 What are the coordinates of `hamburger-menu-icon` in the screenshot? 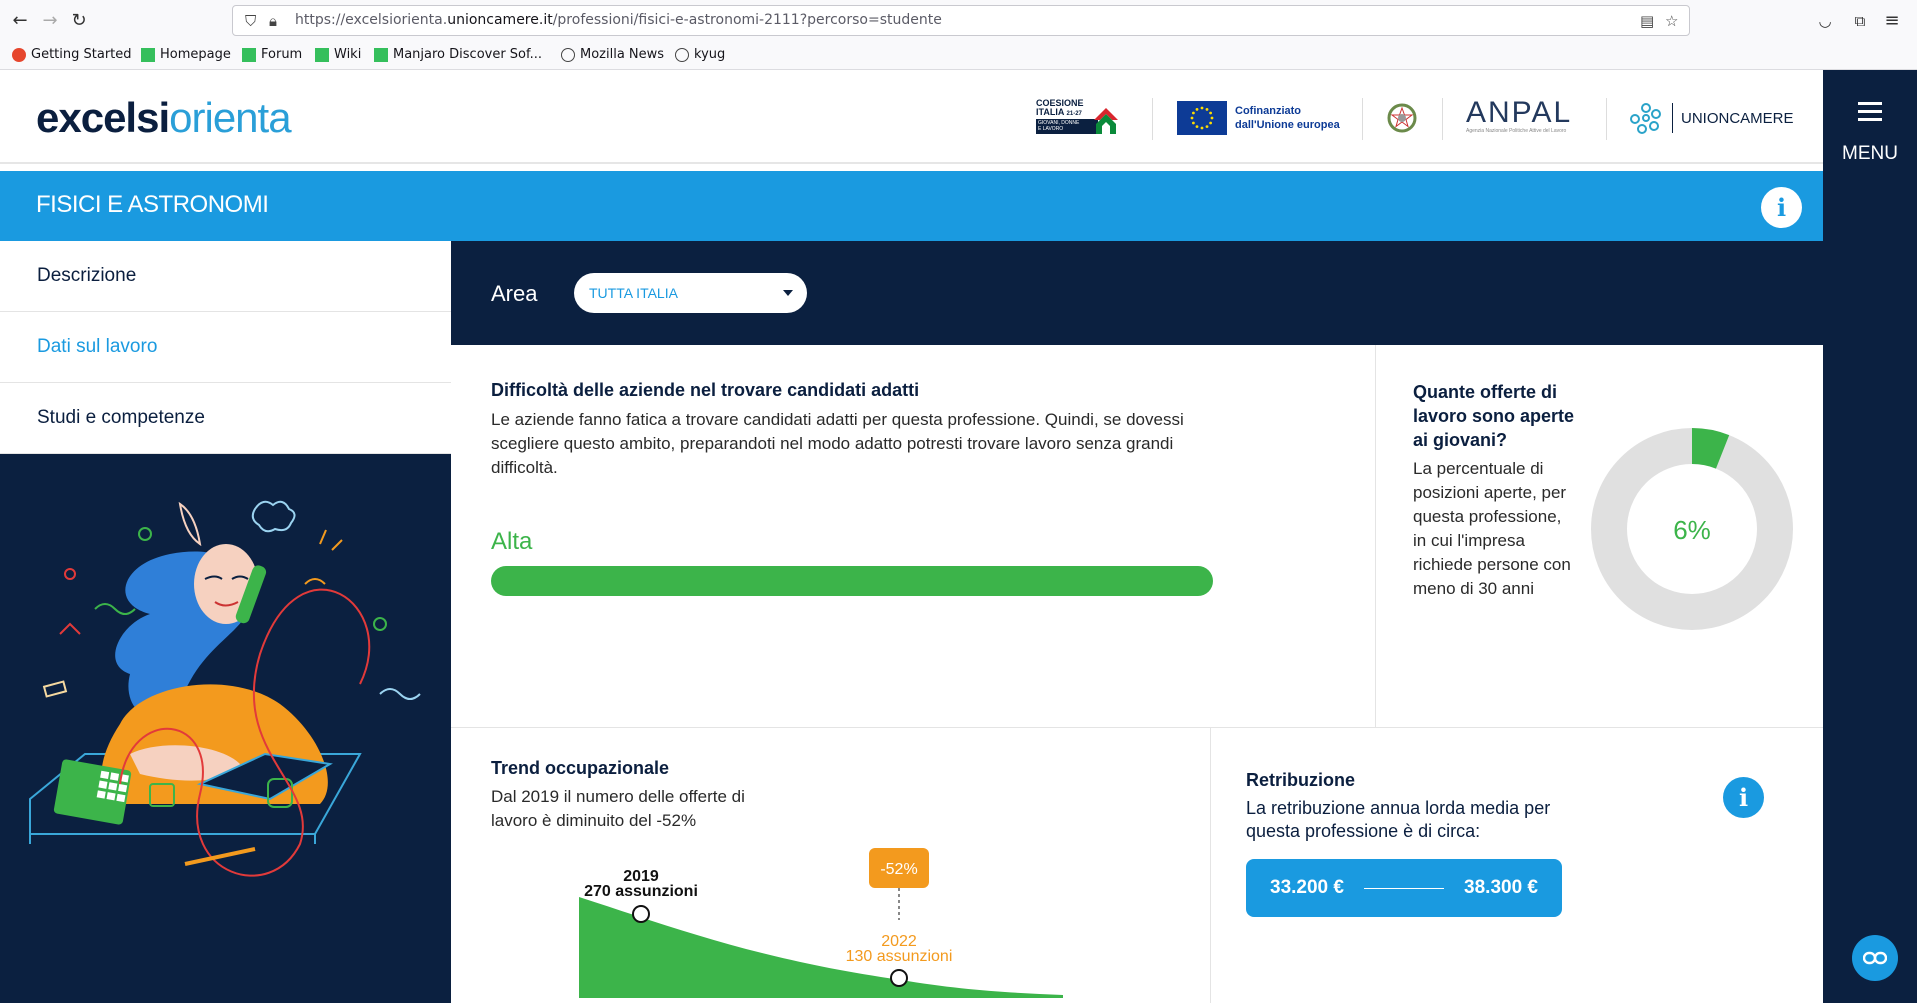 It's located at (1870, 114).